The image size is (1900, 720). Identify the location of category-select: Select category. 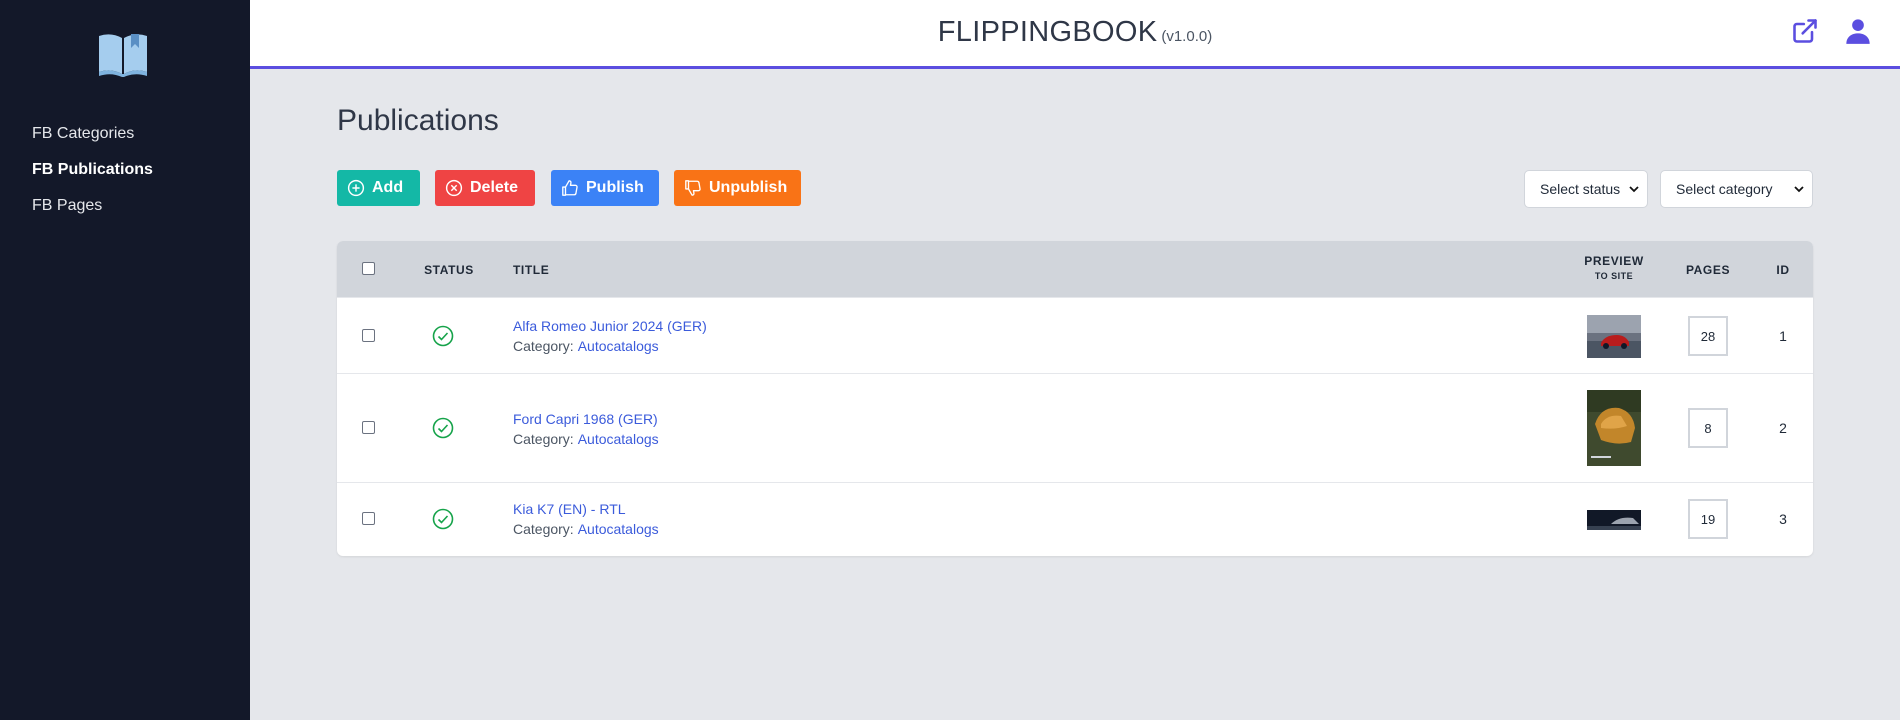
(1736, 189).